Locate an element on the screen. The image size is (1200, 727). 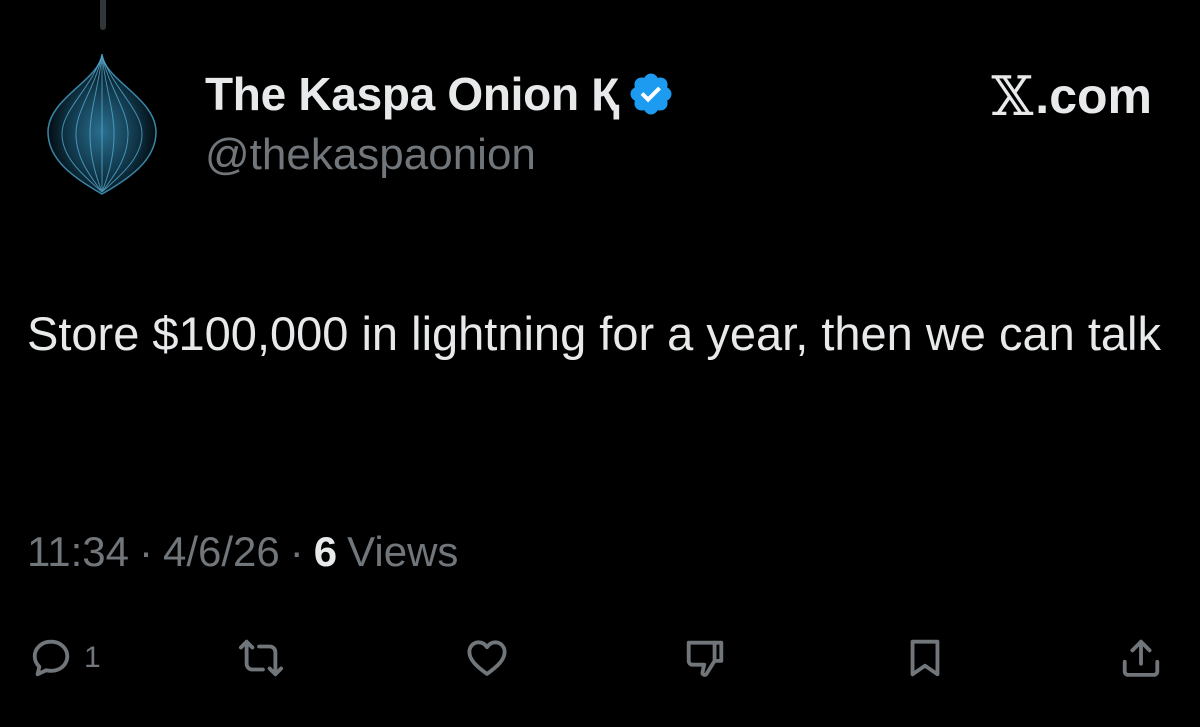
brand-suffix: .com is located at coordinates (1093, 96).